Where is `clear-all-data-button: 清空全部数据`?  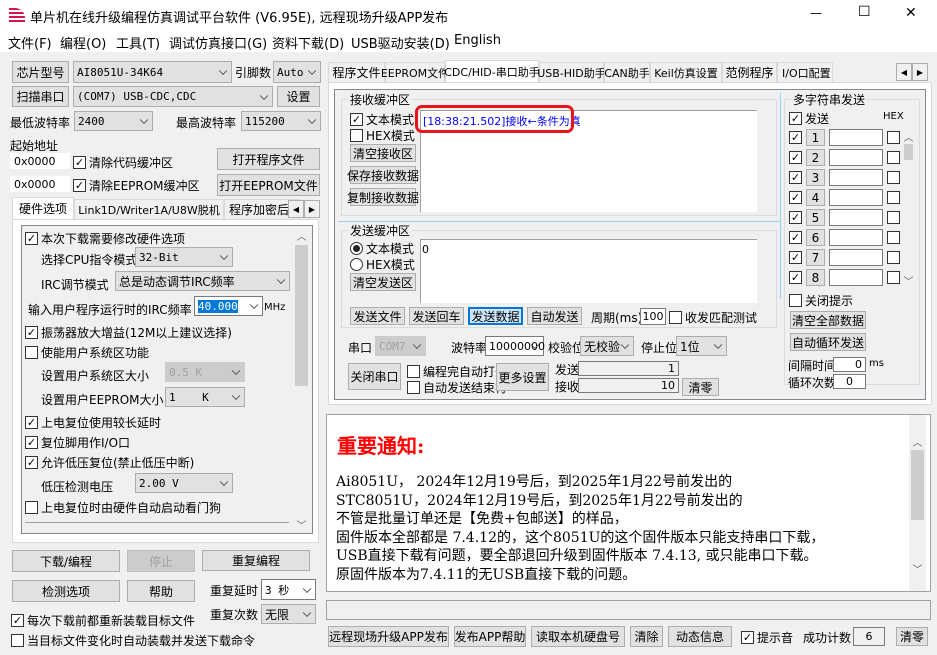 clear-all-data-button: 清空全部数据 is located at coordinates (828, 320).